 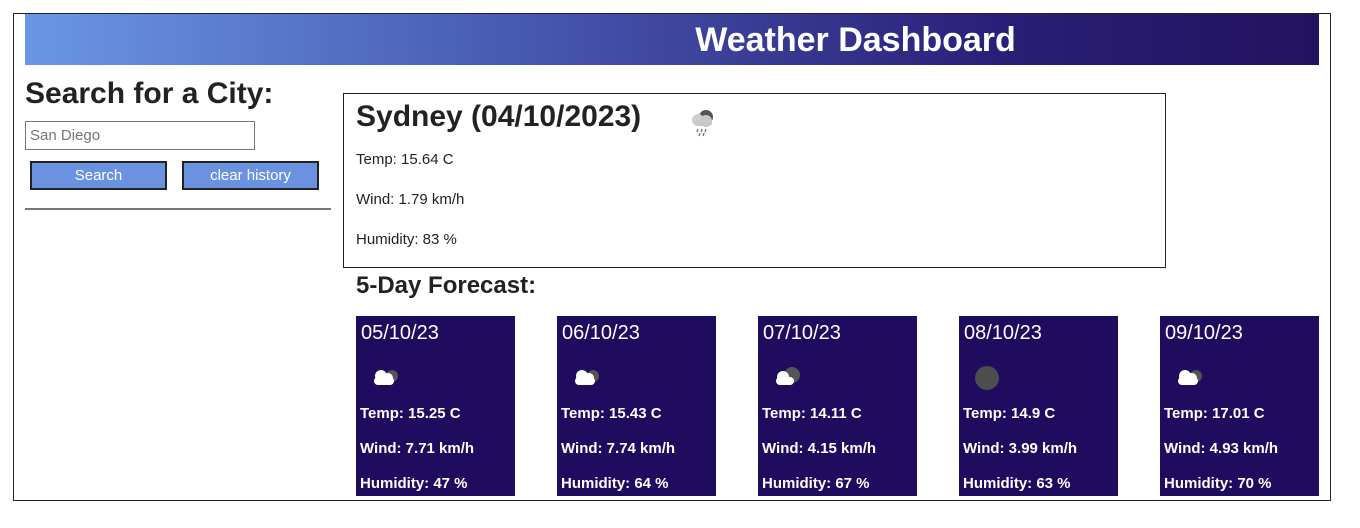 What do you see at coordinates (405, 159) in the screenshot?
I see `current-temp: Temp: 15.64 C` at bounding box center [405, 159].